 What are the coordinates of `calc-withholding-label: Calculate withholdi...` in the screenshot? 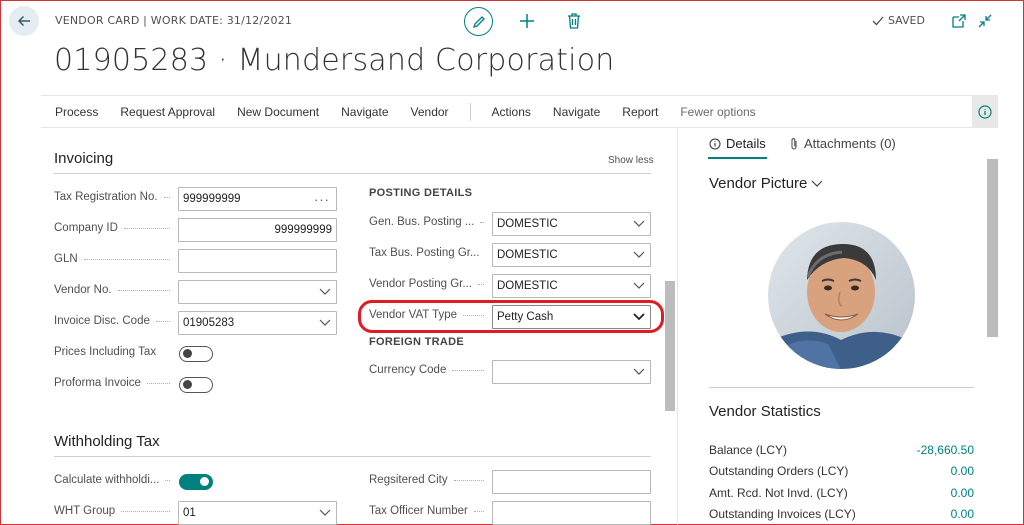 It's located at (115, 480).